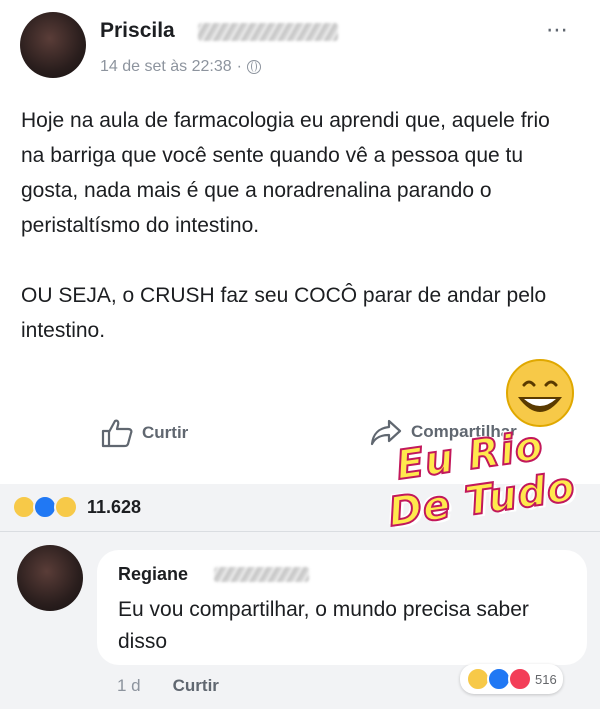 Image resolution: width=600 pixels, height=709 pixels. I want to click on comment-age: 1 d, so click(129, 686).